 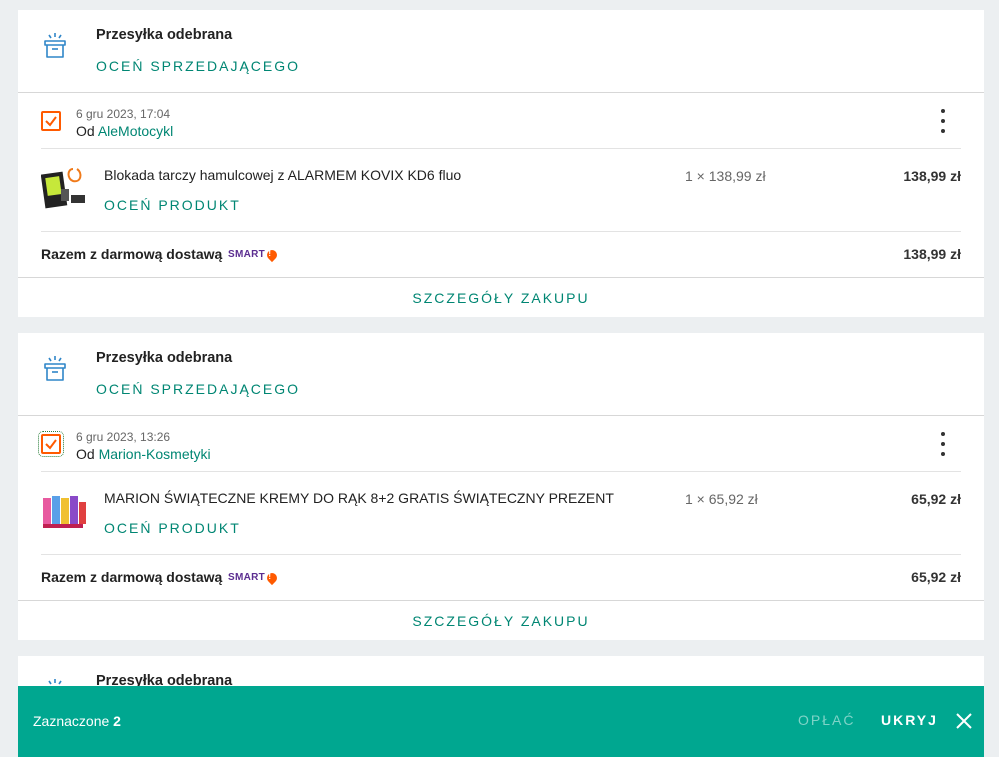 What do you see at coordinates (936, 499) in the screenshot?
I see `line-total: 65,92 zł` at bounding box center [936, 499].